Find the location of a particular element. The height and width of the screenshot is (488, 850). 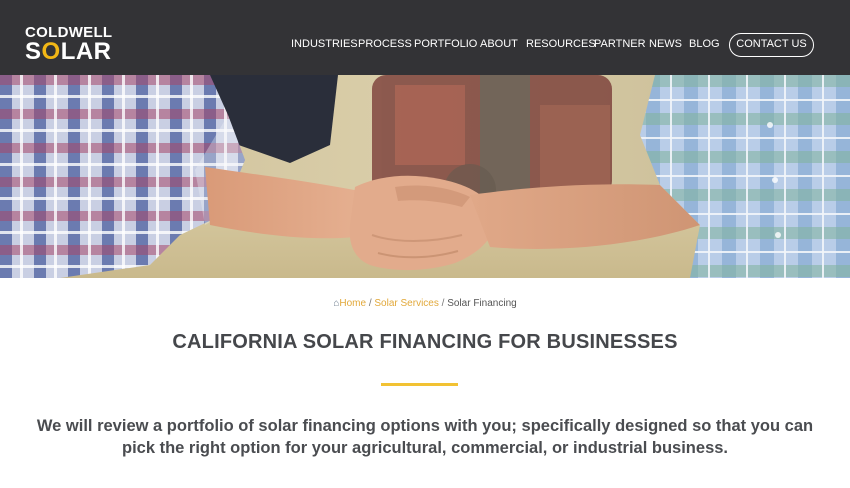

logo-bottom-text: SOLAR is located at coordinates (68, 51).